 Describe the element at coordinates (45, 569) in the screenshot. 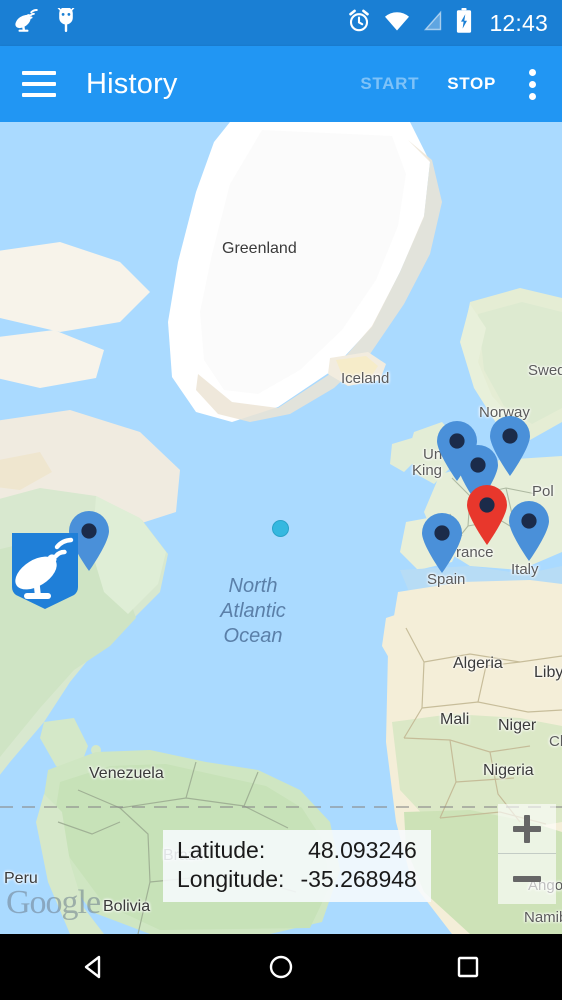

I see `satellite-tracker-logo` at that location.